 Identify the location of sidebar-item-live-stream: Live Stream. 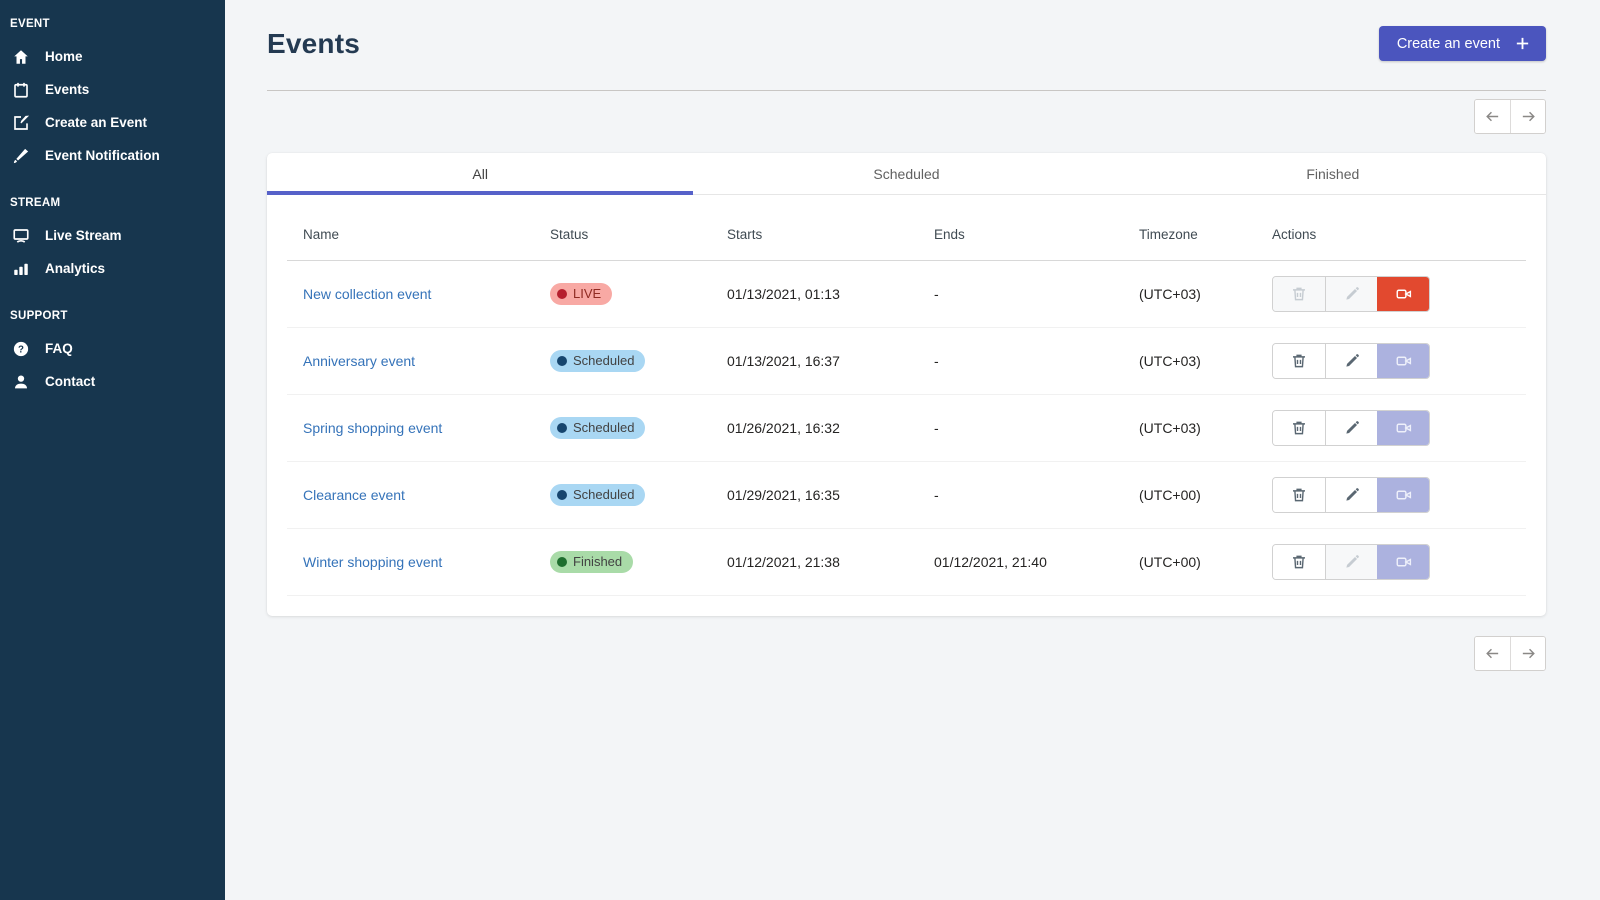
(117, 235).